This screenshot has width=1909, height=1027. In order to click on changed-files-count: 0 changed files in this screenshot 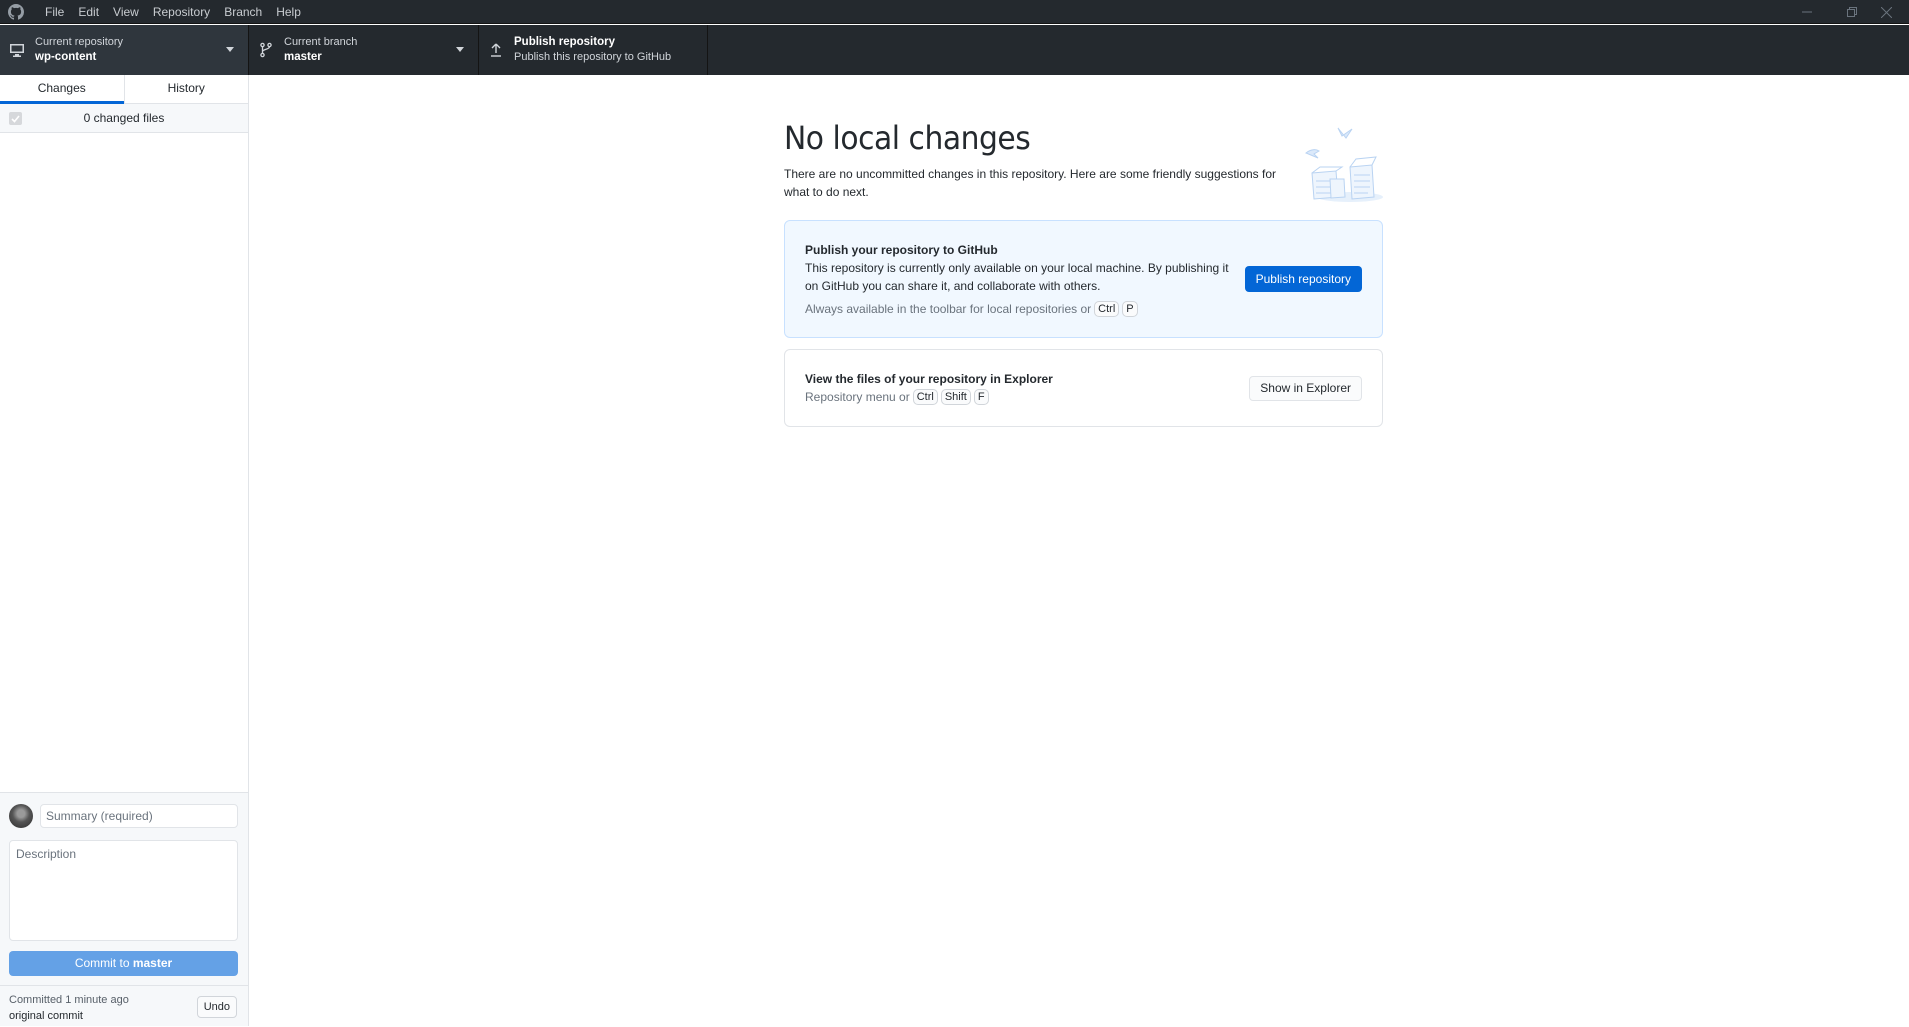, I will do `click(124, 118)`.